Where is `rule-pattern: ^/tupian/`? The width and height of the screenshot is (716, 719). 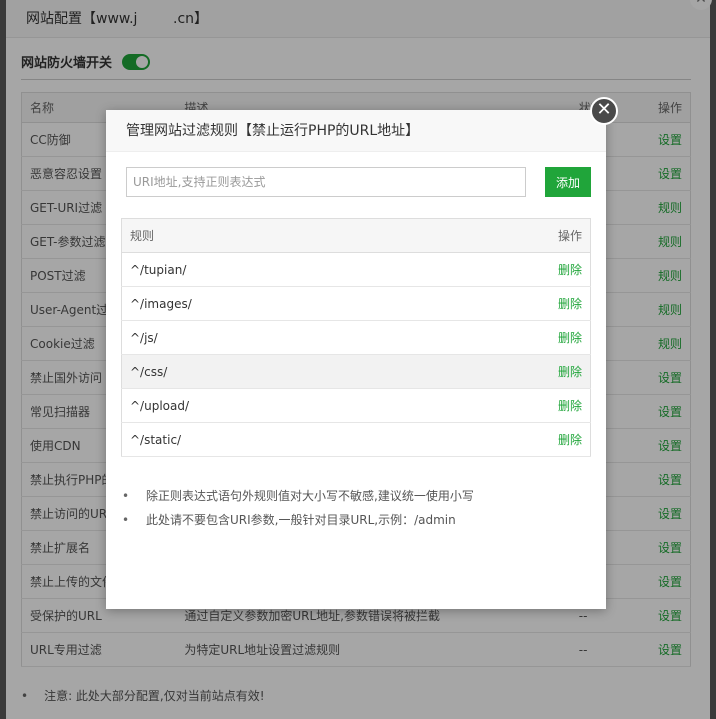
rule-pattern: ^/tupian/ is located at coordinates (316, 269).